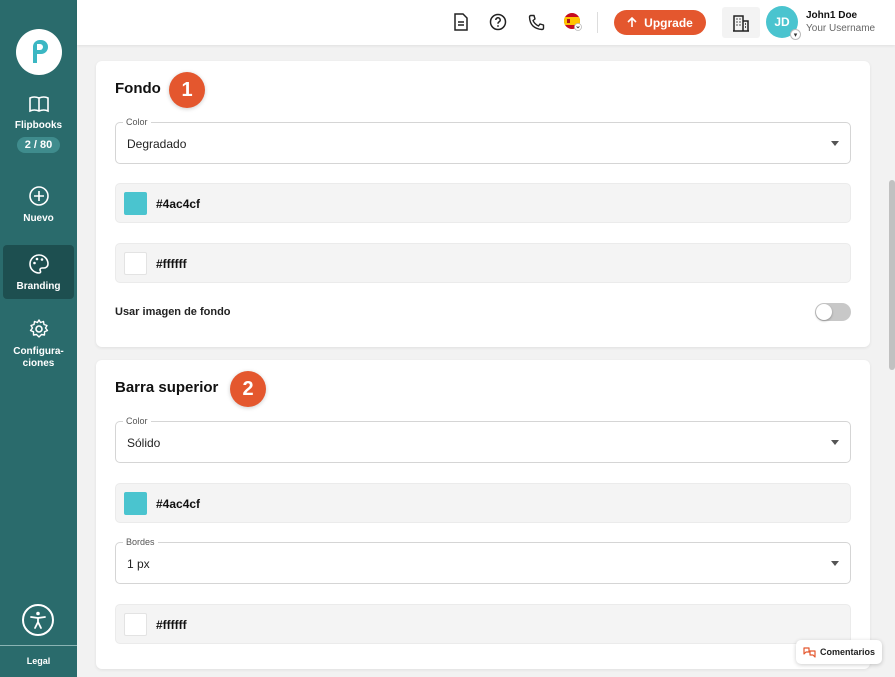 The image size is (895, 677). Describe the element at coordinates (157, 144) in the screenshot. I see `select-value: Degradado` at that location.